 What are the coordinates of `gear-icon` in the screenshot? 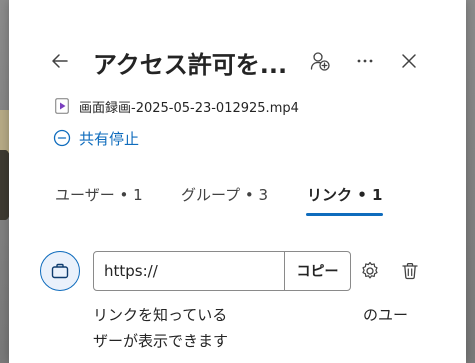 It's located at (370, 270).